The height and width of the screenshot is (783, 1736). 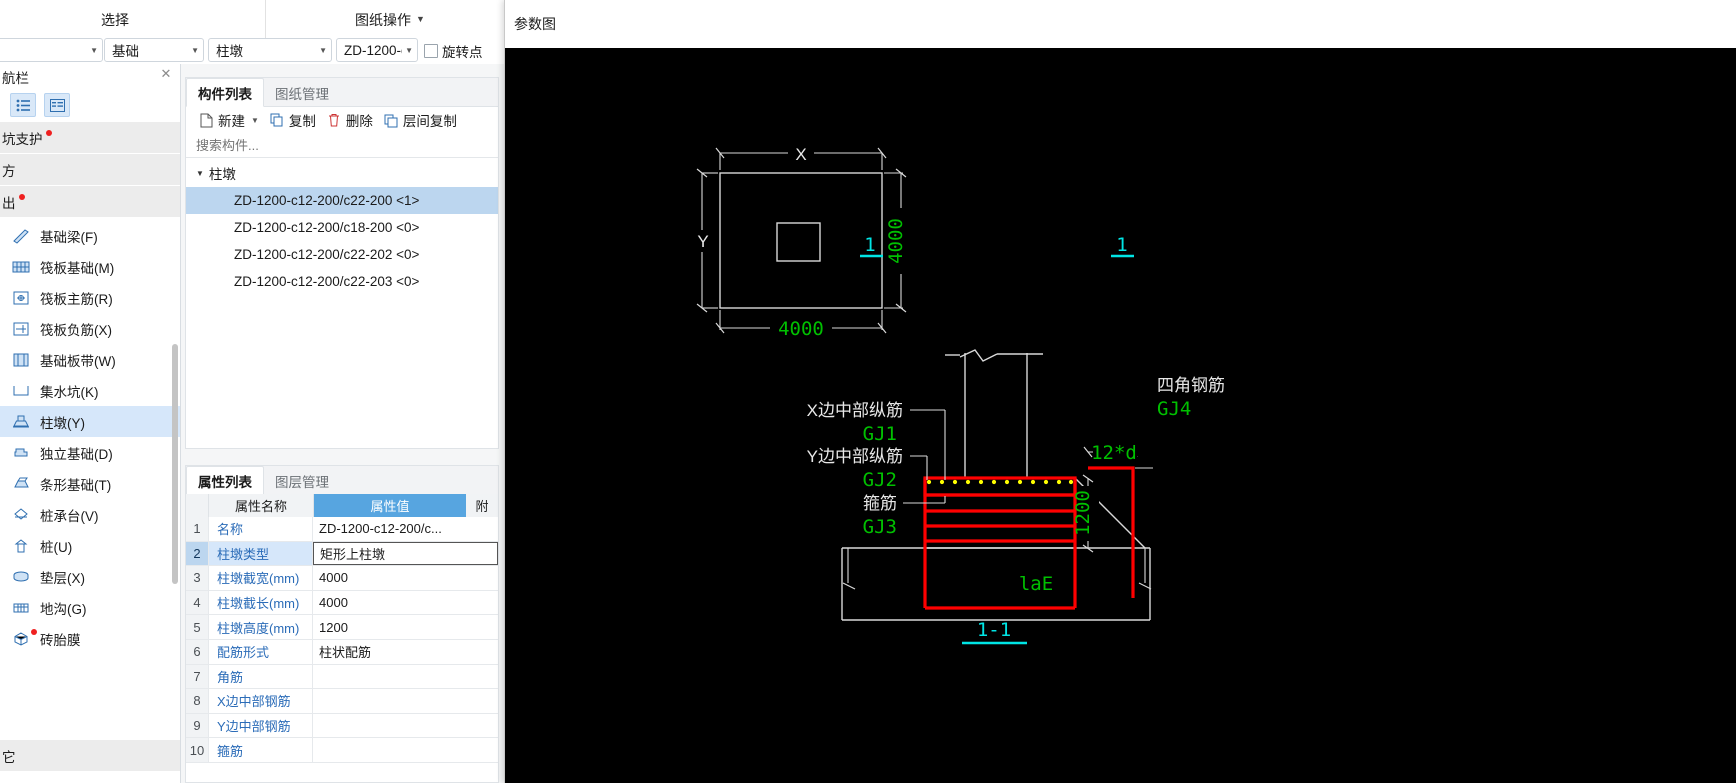 What do you see at coordinates (880, 434) in the screenshot?
I see `callout-x-mid-rebar-code: GJ1` at bounding box center [880, 434].